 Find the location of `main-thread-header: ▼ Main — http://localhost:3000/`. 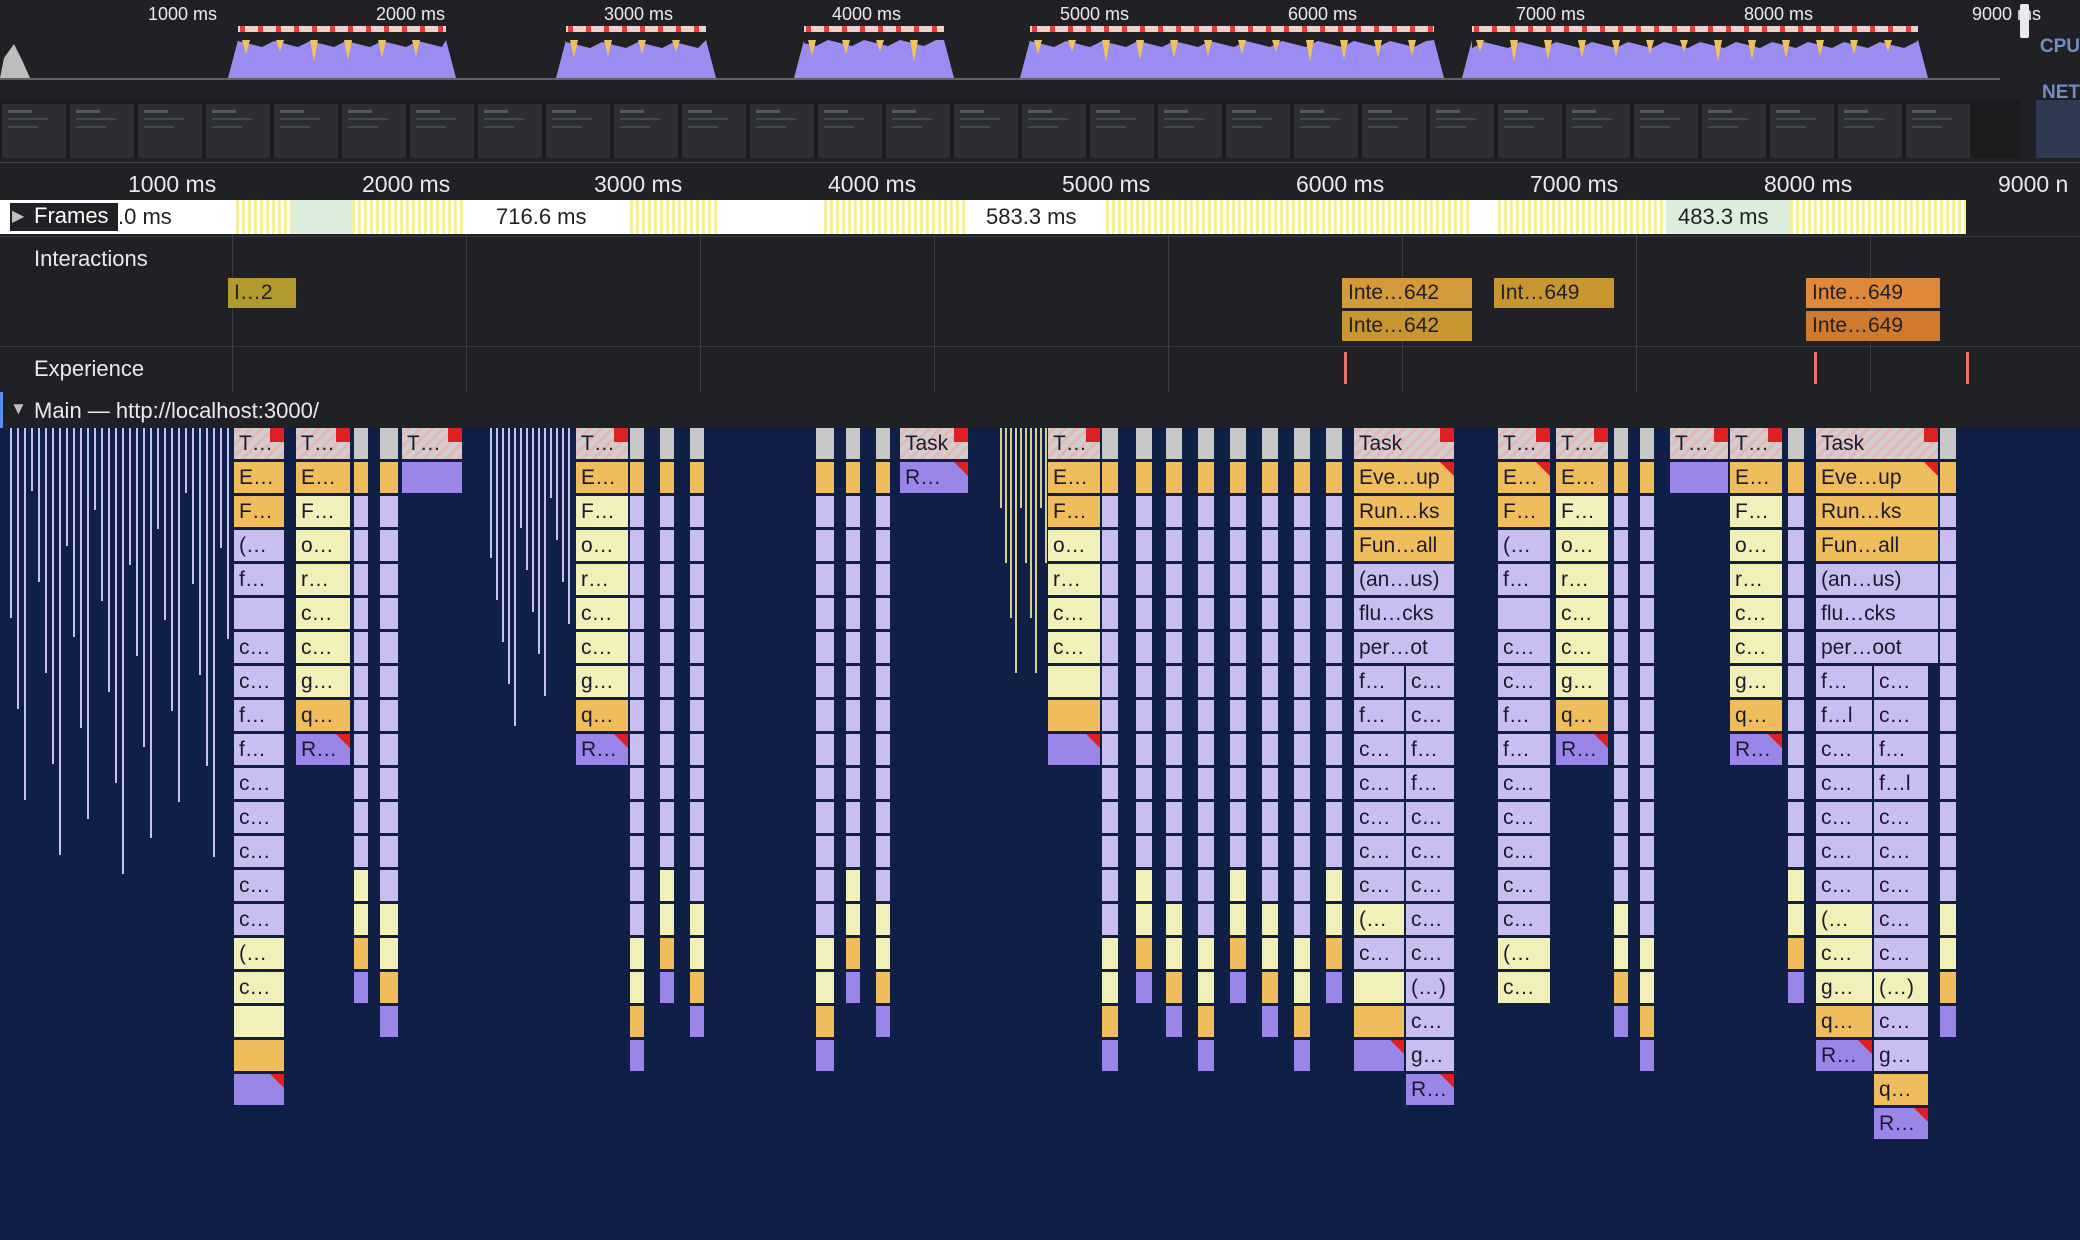

main-thread-header: ▼ Main — http://localhost:3000/ is located at coordinates (1040, 410).